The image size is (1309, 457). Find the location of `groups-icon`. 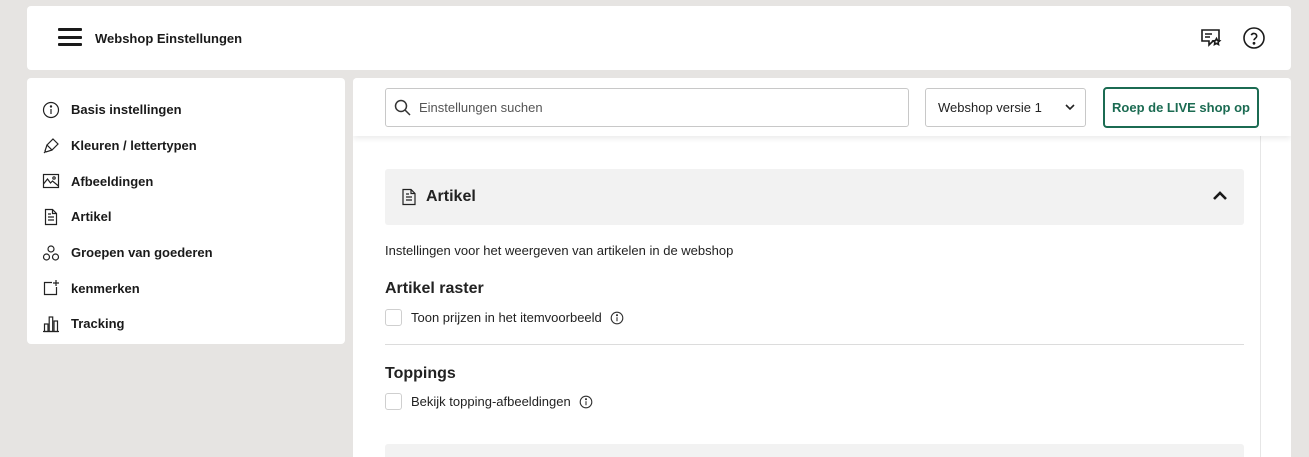

groups-icon is located at coordinates (51, 253).